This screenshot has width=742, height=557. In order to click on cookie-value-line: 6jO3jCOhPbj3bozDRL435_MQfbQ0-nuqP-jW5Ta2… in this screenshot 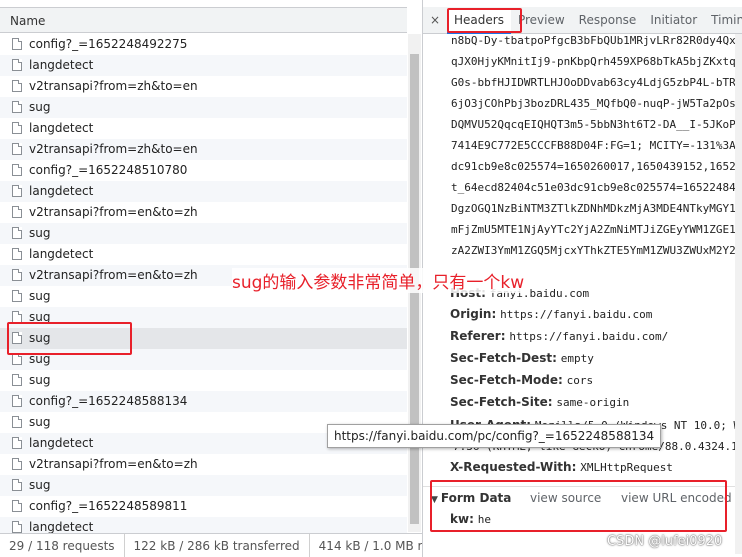, I will do `click(596, 103)`.